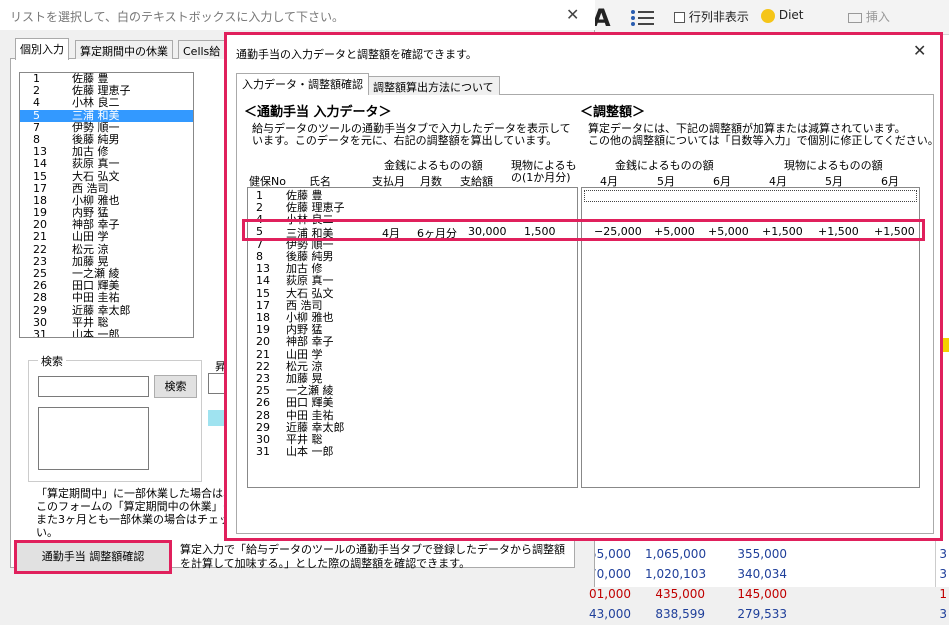  I want to click on sheet-cell: 70,000, so click(610, 574).